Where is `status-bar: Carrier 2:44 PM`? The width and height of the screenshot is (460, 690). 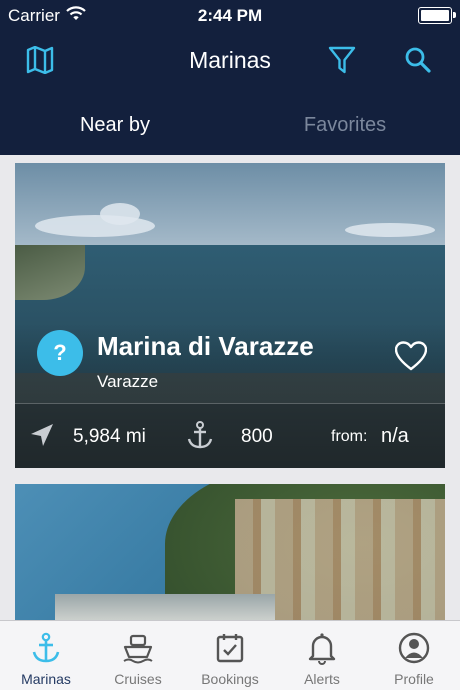 status-bar: Carrier 2:44 PM is located at coordinates (230, 16).